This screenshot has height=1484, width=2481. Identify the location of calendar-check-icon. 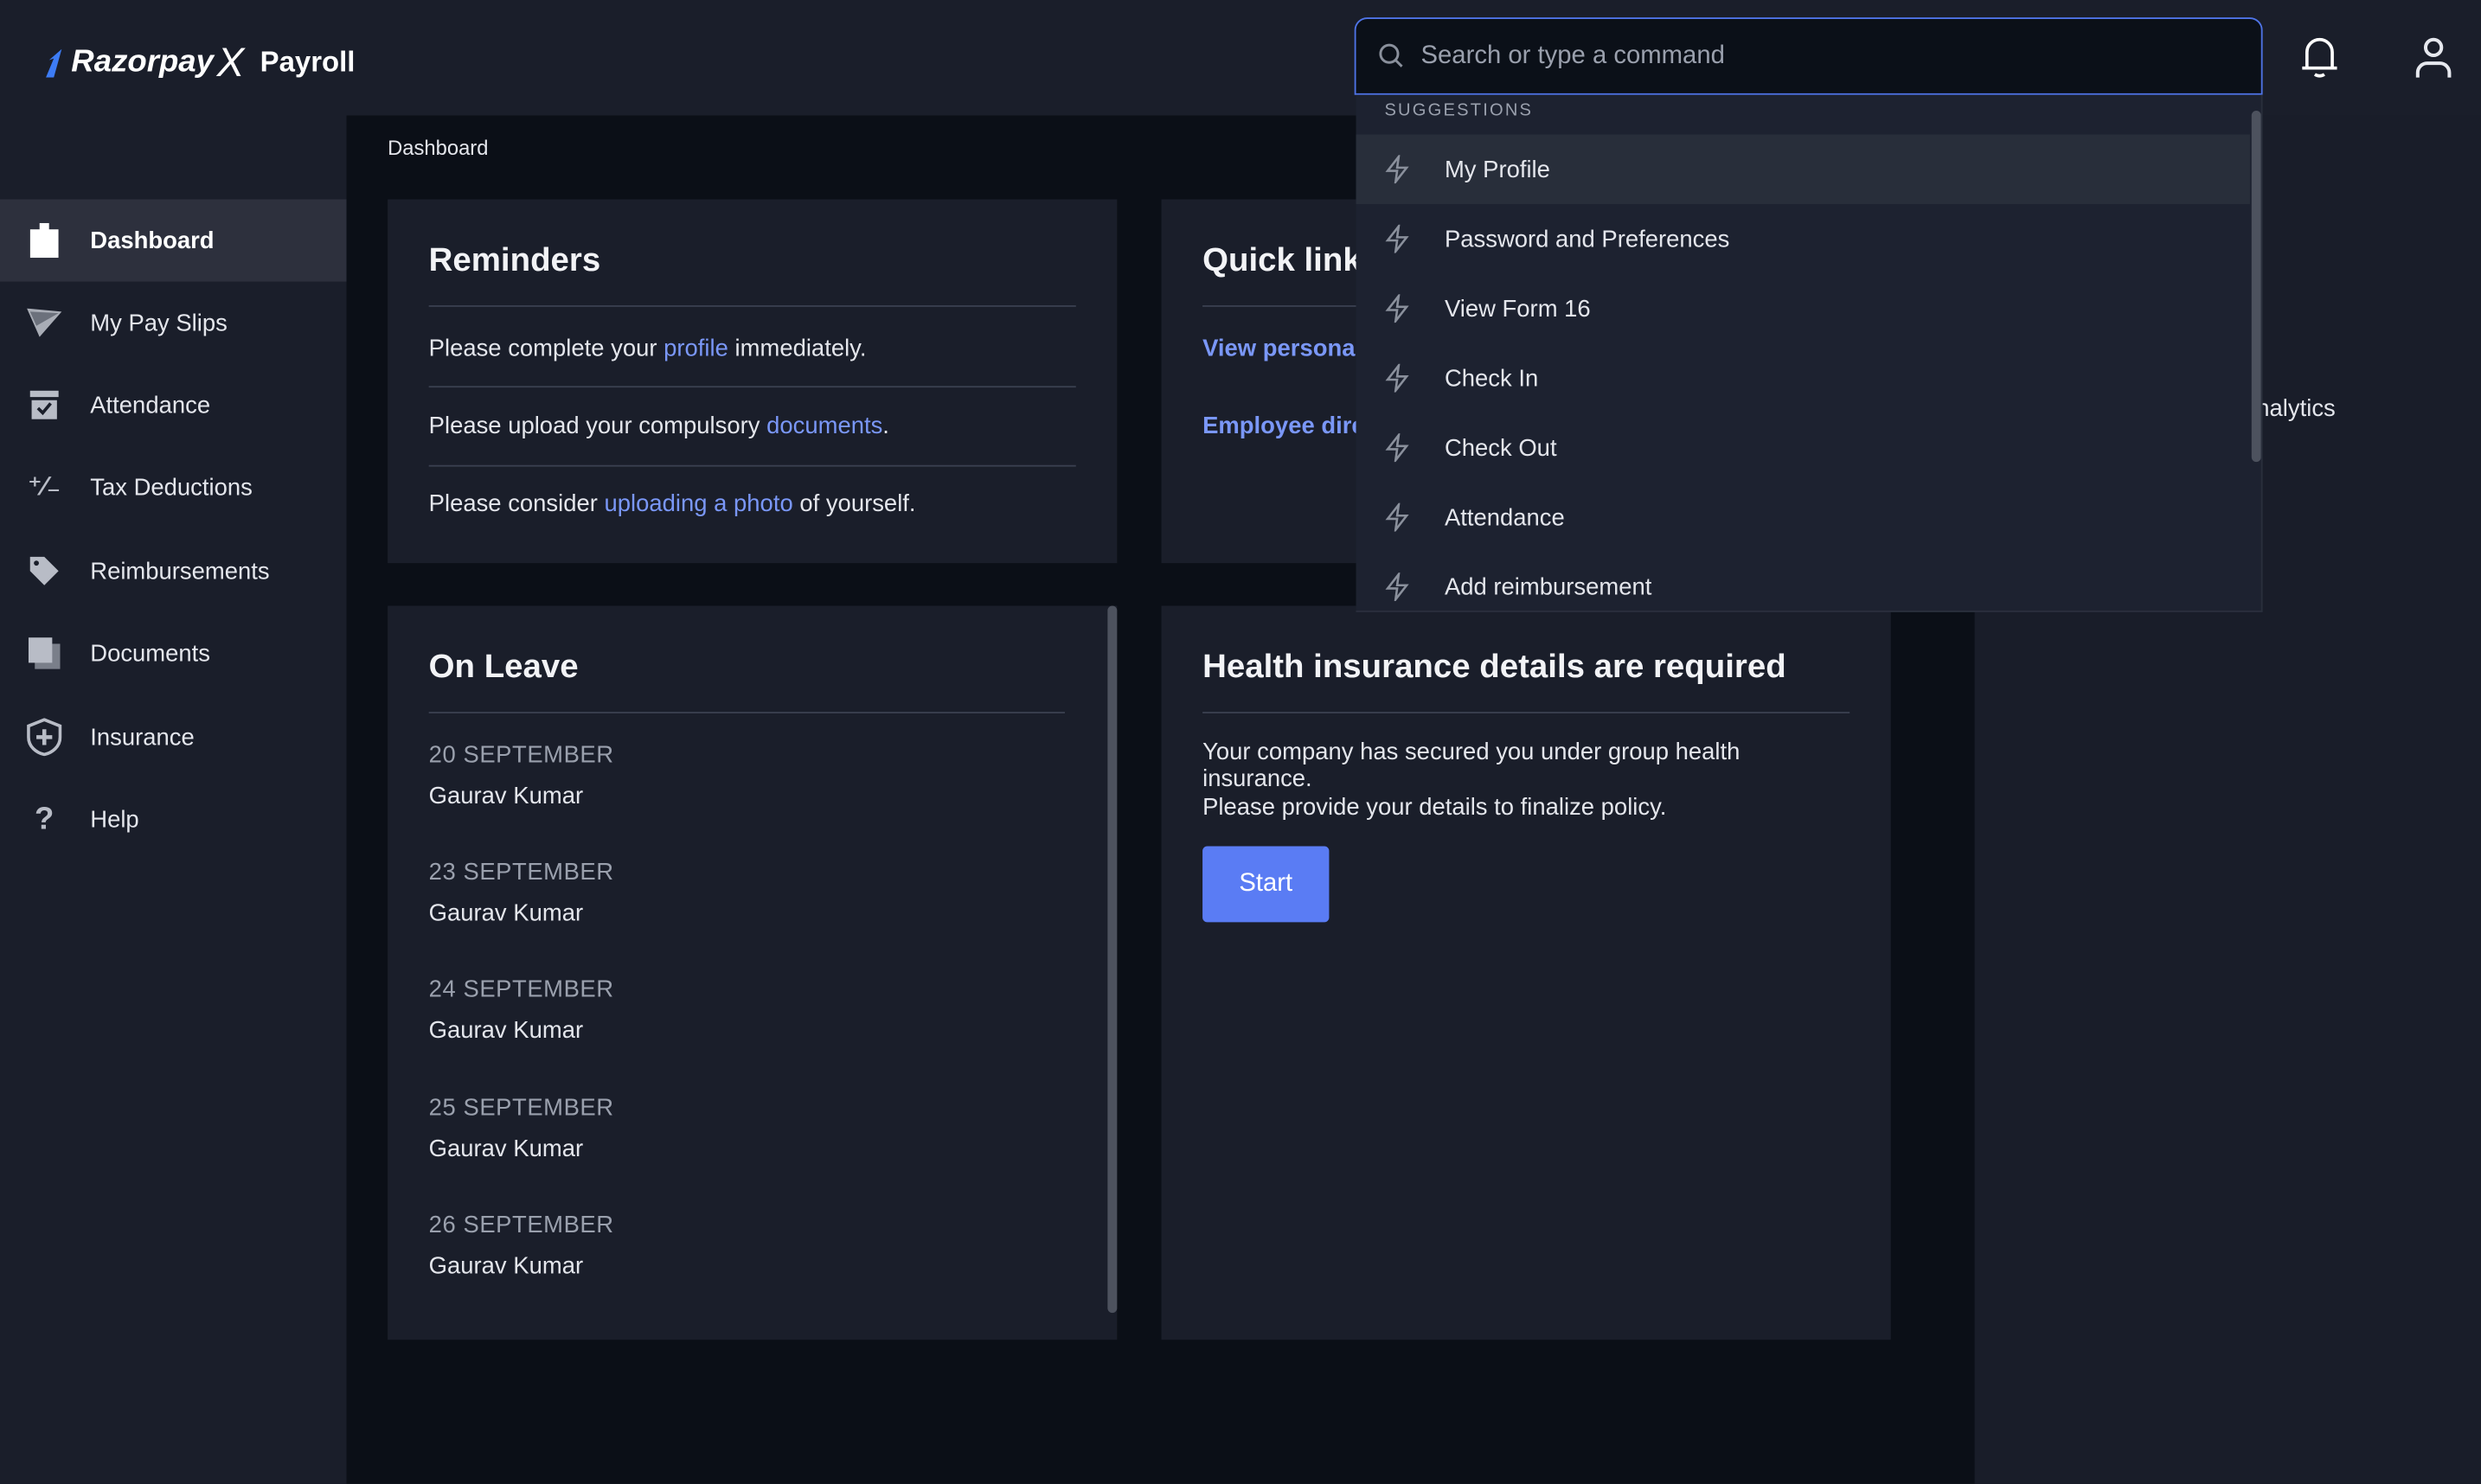
(44, 405).